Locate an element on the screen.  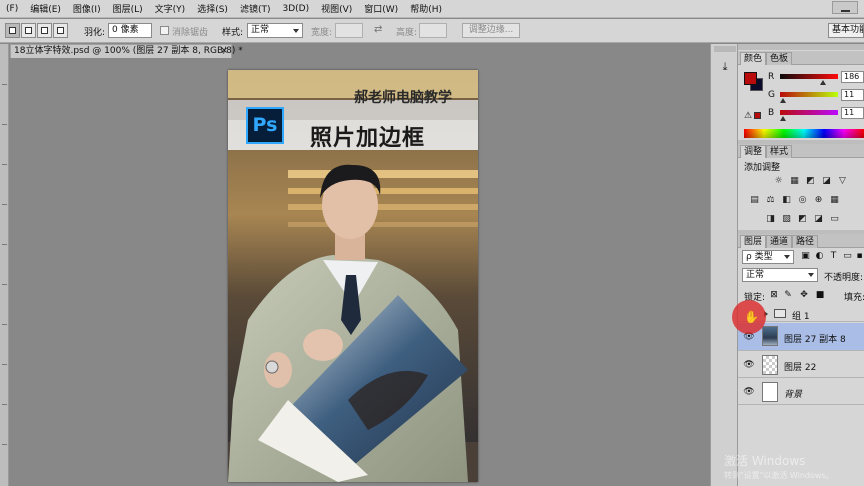
workspace-button: 基本功能 is located at coordinates (846, 30).